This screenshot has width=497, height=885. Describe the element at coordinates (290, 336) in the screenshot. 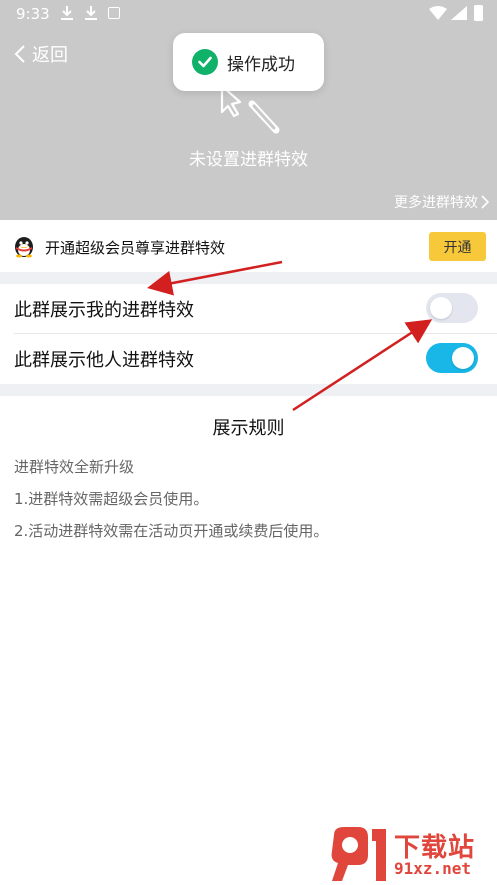

I see `annotation-arrows` at that location.